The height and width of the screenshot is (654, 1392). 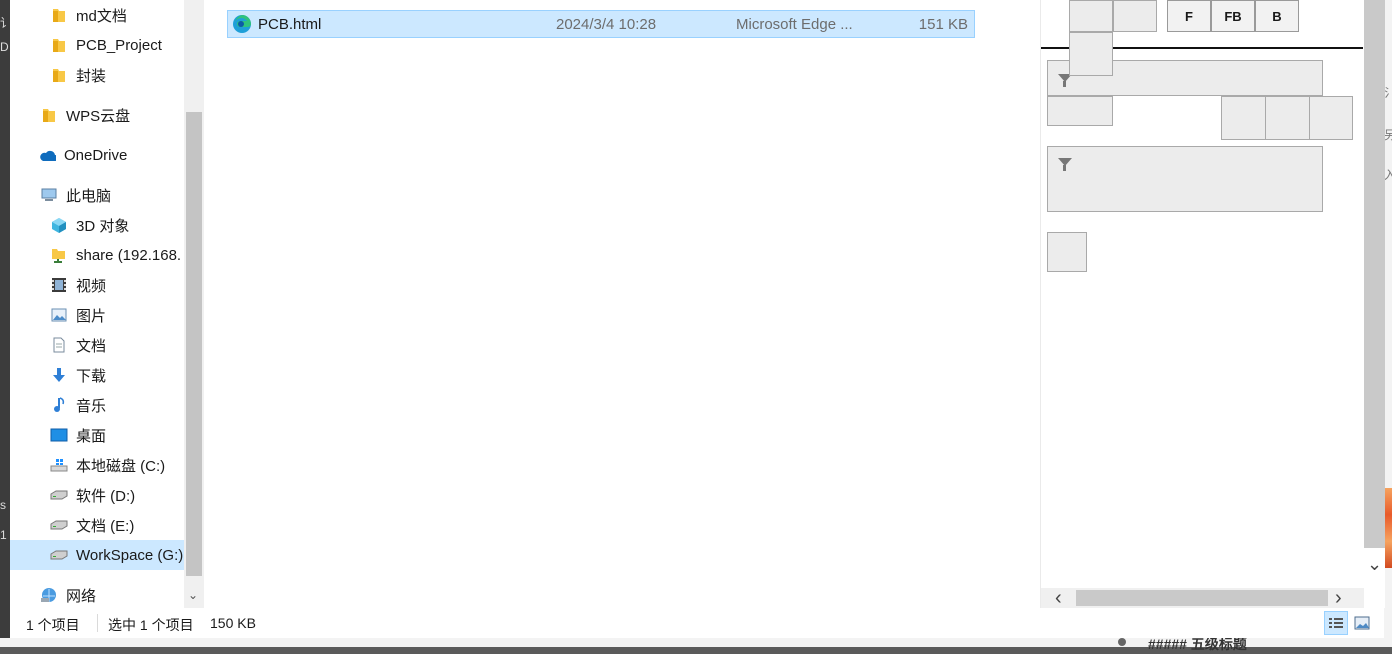 I want to click on nav-item-label: OneDrive, so click(x=96, y=155).